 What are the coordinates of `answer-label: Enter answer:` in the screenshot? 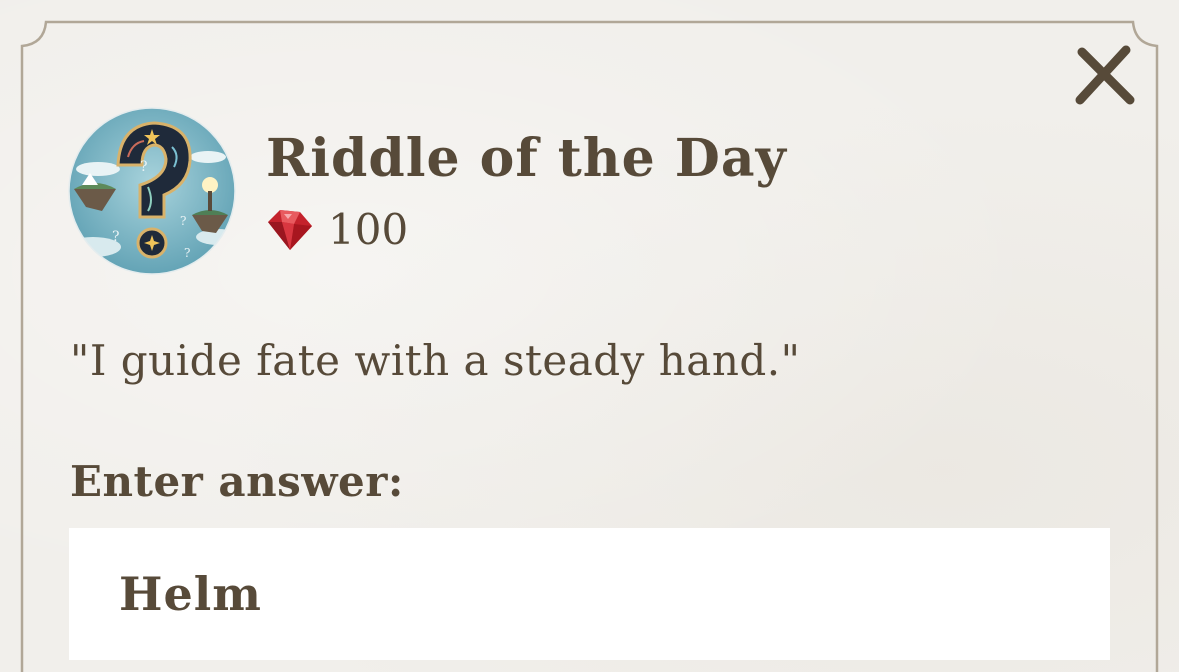 It's located at (237, 481).